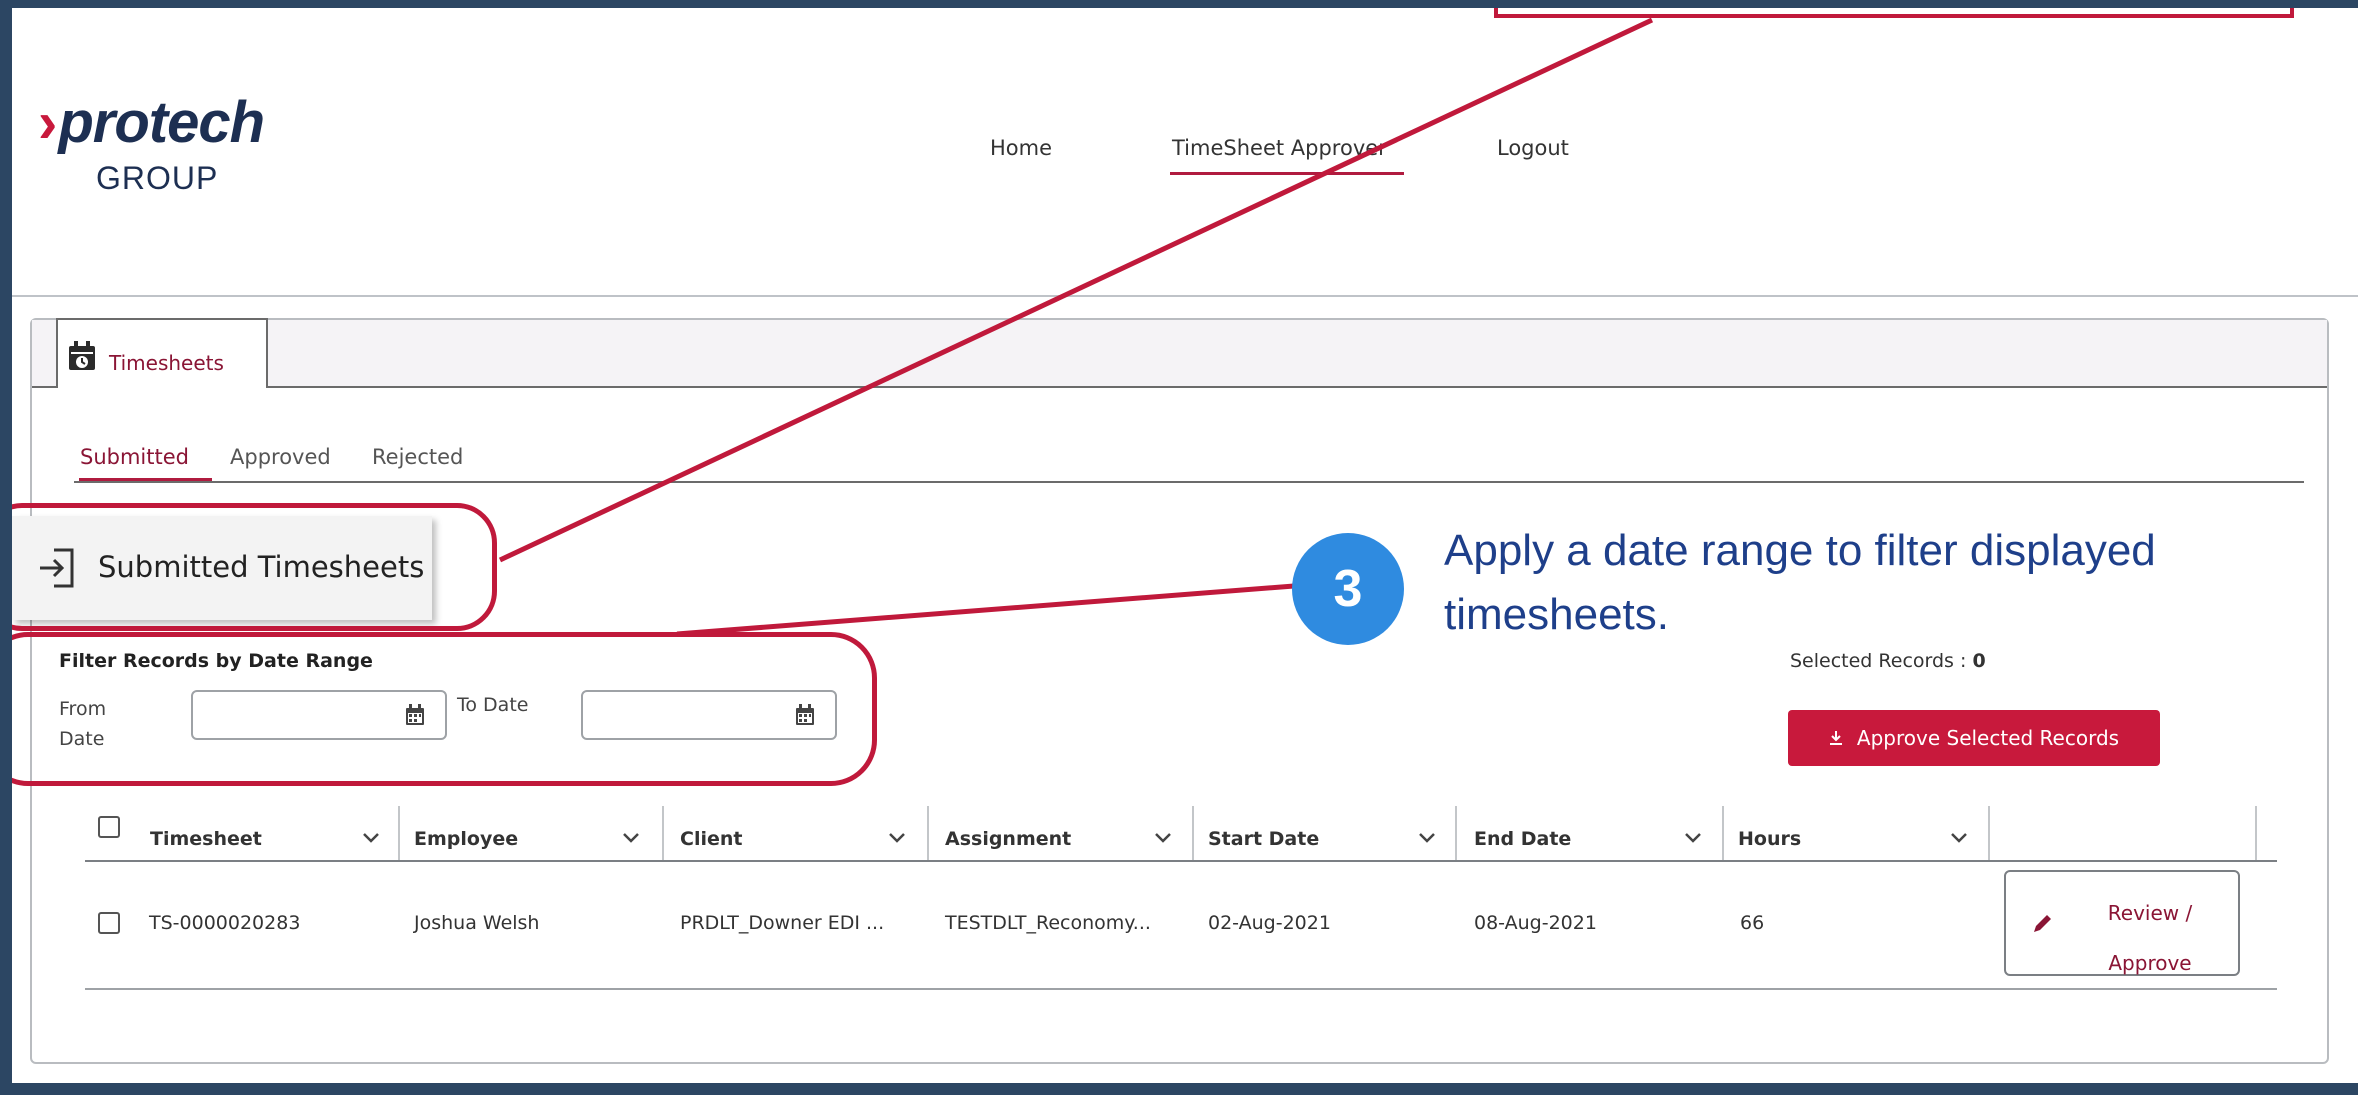  What do you see at coordinates (1769, 839) in the screenshot?
I see `col-hours: Hours` at bounding box center [1769, 839].